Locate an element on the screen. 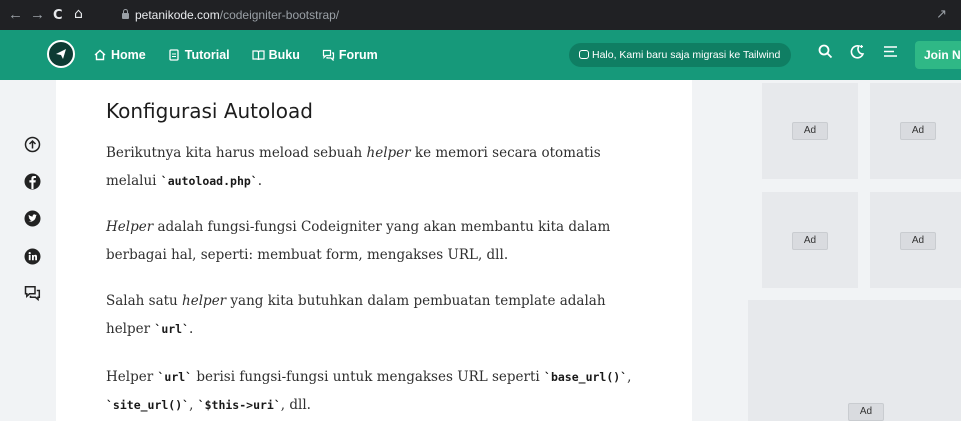 The height and width of the screenshot is (421, 961). linkedin-icon is located at coordinates (32, 256).